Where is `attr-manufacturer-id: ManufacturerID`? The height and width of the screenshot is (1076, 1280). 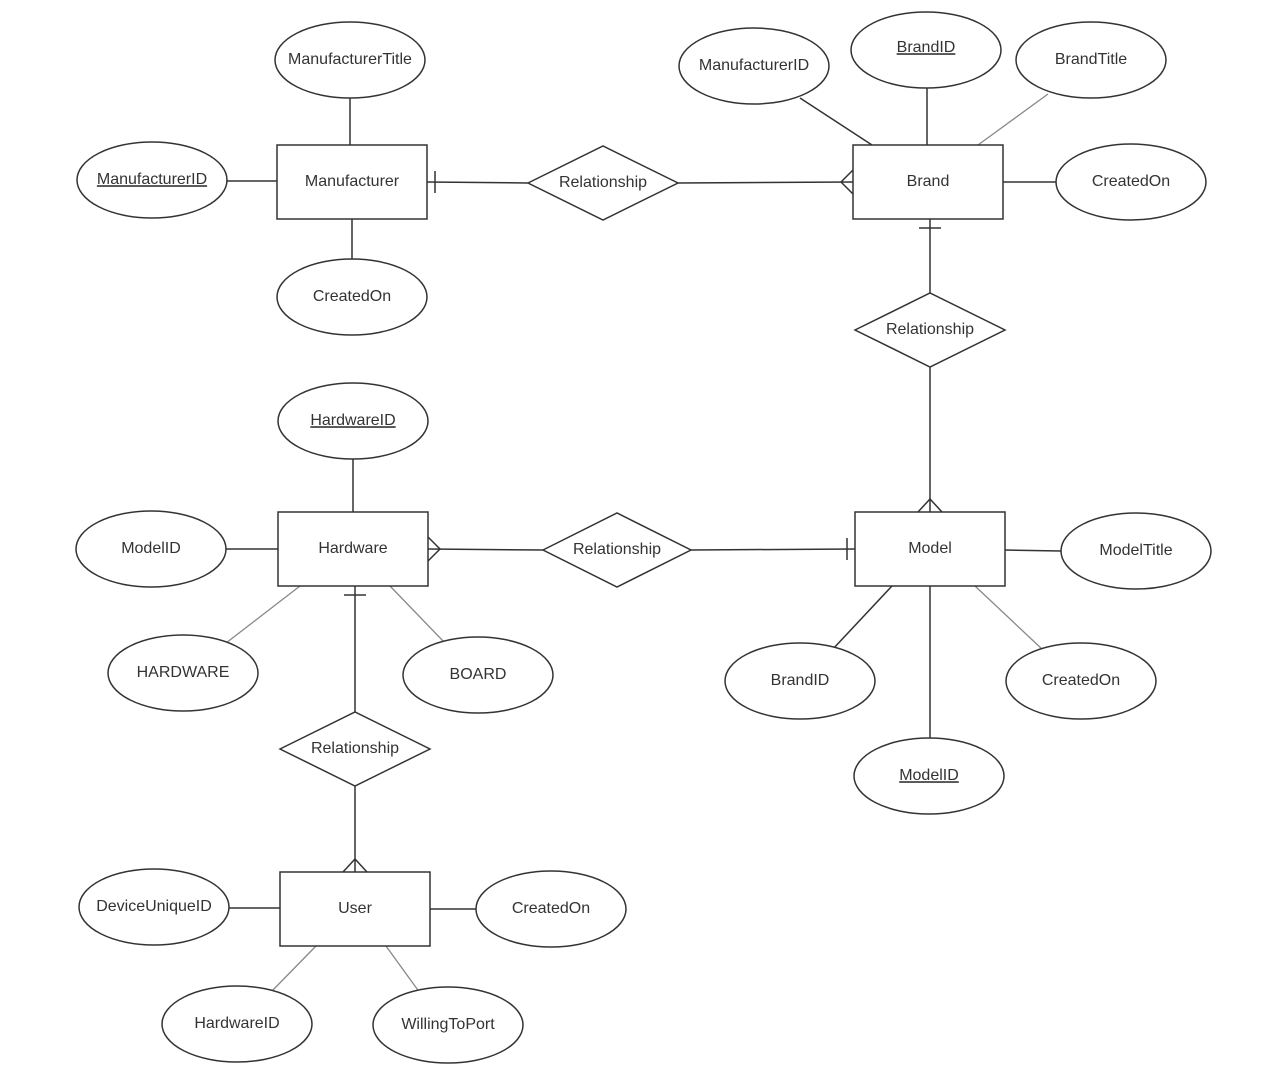
attr-manufacturer-id: ManufacturerID is located at coordinates (152, 180).